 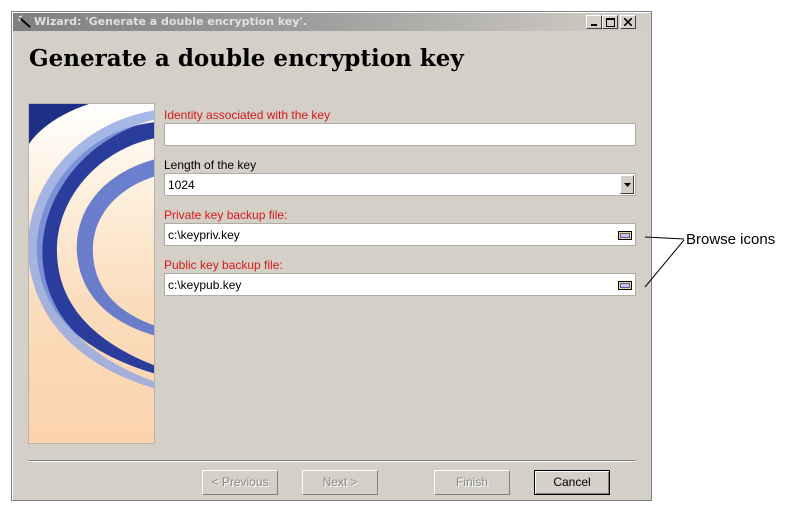 What do you see at coordinates (731, 239) in the screenshot?
I see `browse-icons-annotation: Browse icons` at bounding box center [731, 239].